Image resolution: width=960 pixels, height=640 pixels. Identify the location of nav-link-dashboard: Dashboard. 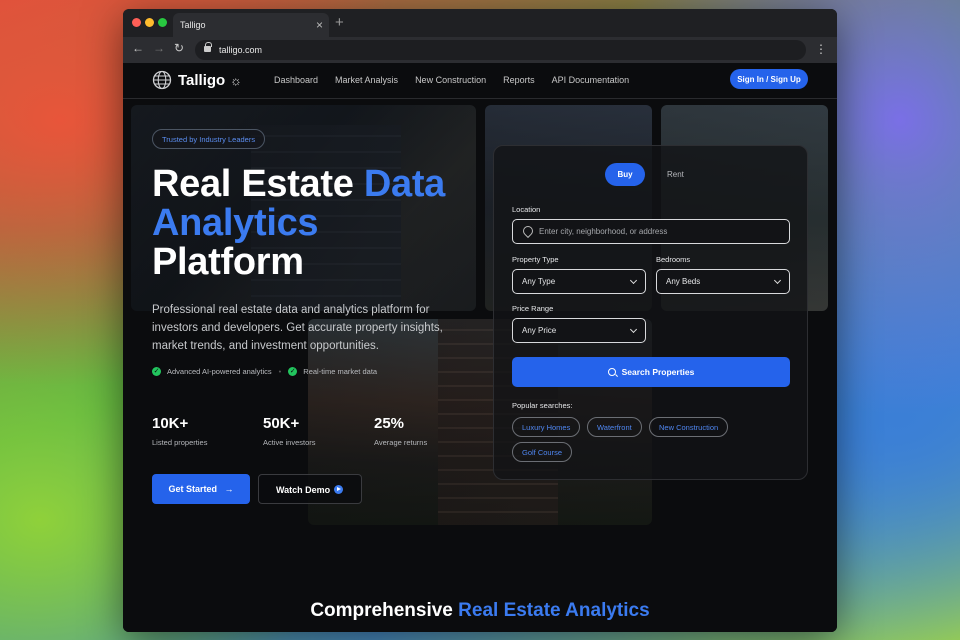
(296, 80).